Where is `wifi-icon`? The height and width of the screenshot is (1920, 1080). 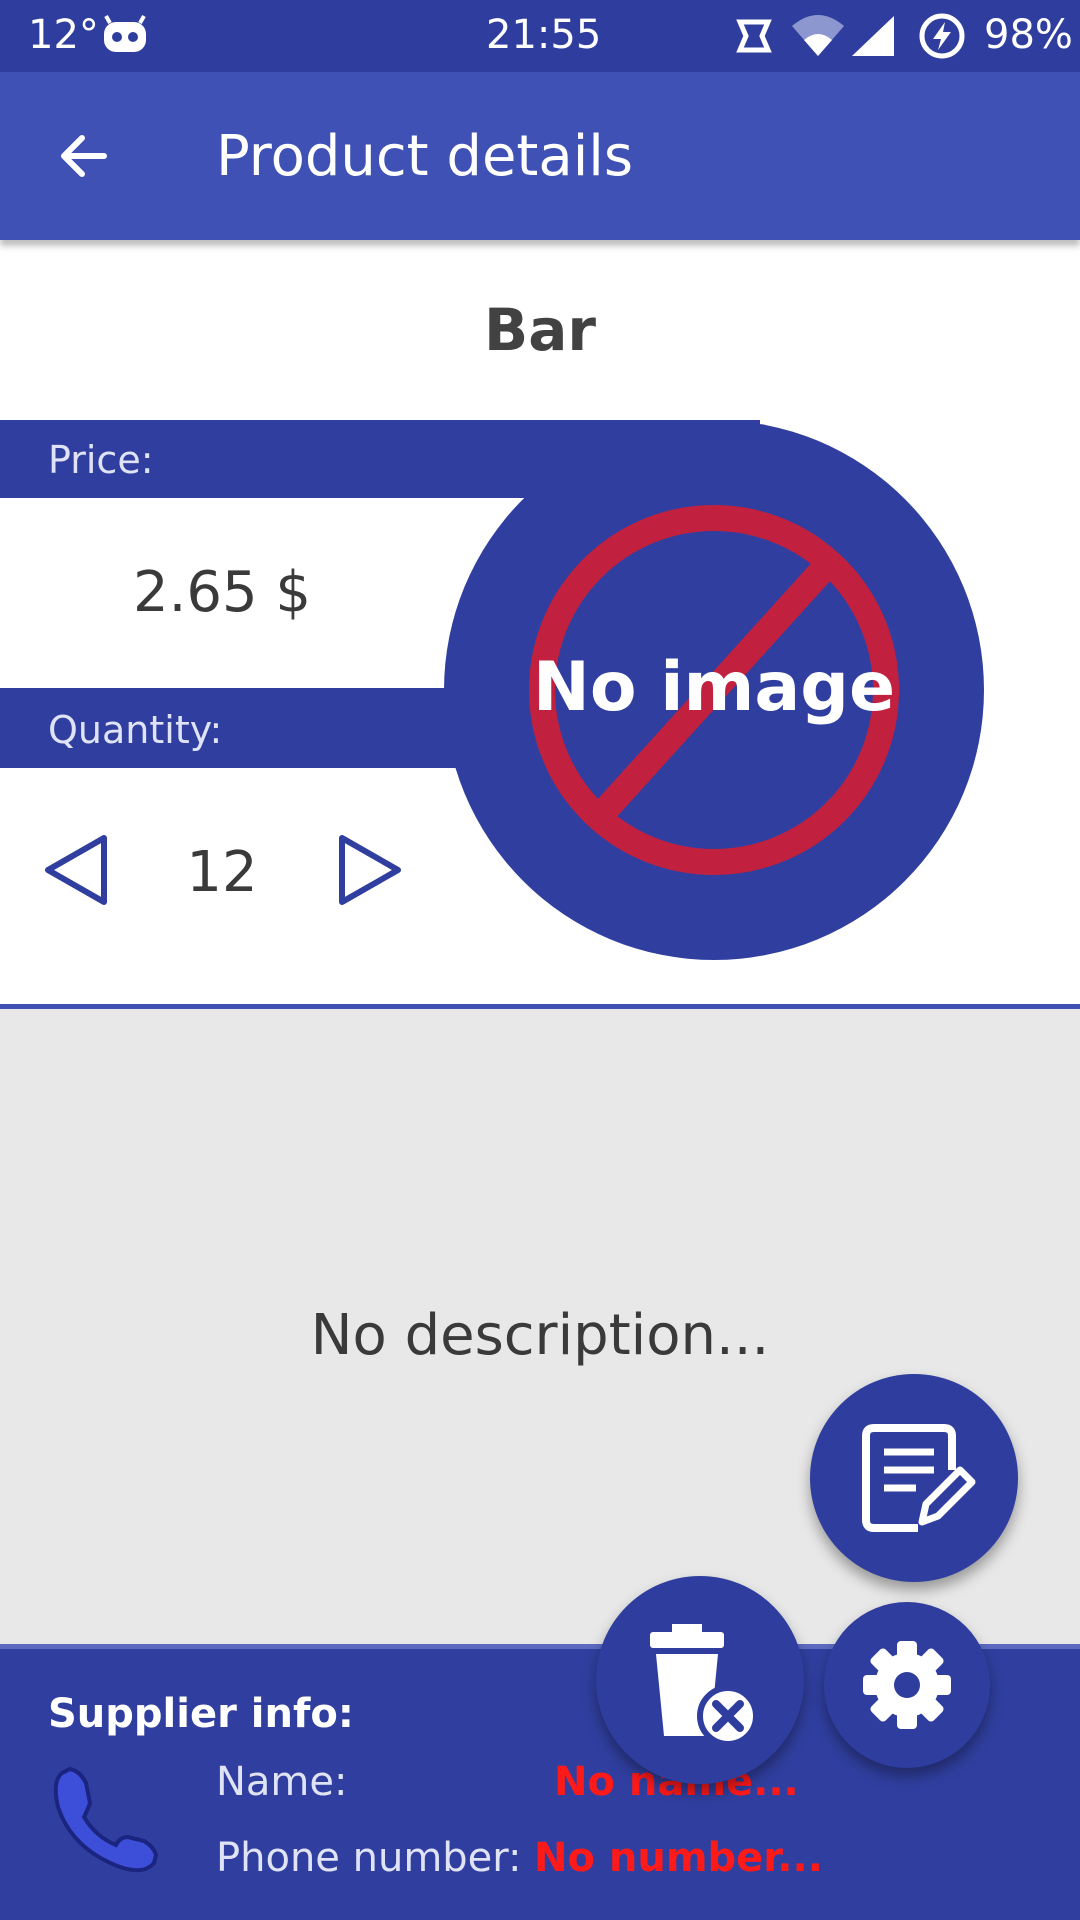
wifi-icon is located at coordinates (818, 35).